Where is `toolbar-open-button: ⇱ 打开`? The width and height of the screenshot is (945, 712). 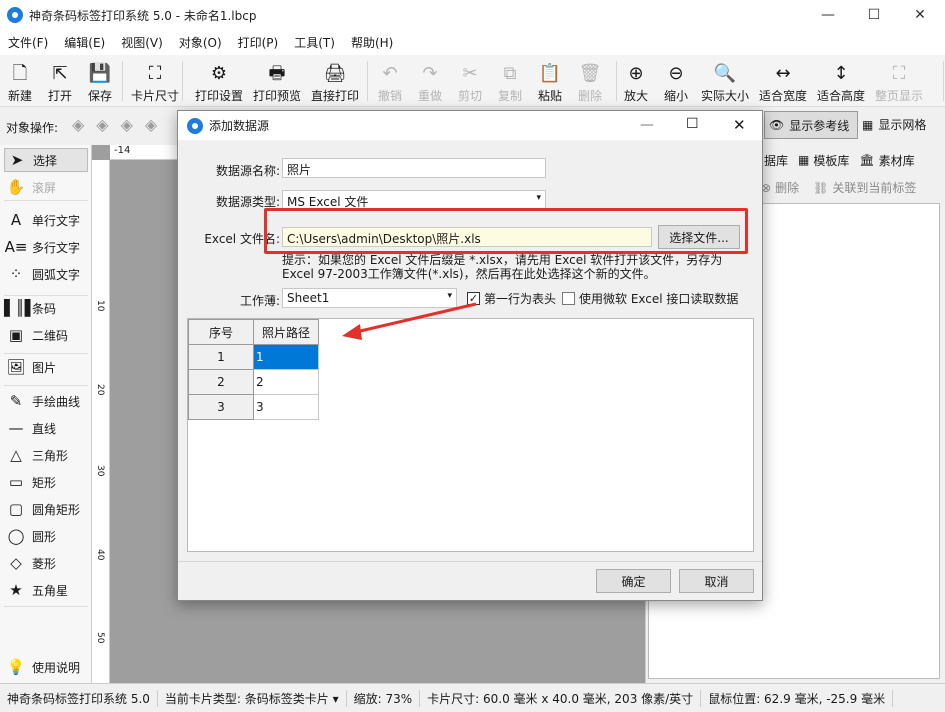
toolbar-open-button: ⇱ 打开 is located at coordinates (60, 81).